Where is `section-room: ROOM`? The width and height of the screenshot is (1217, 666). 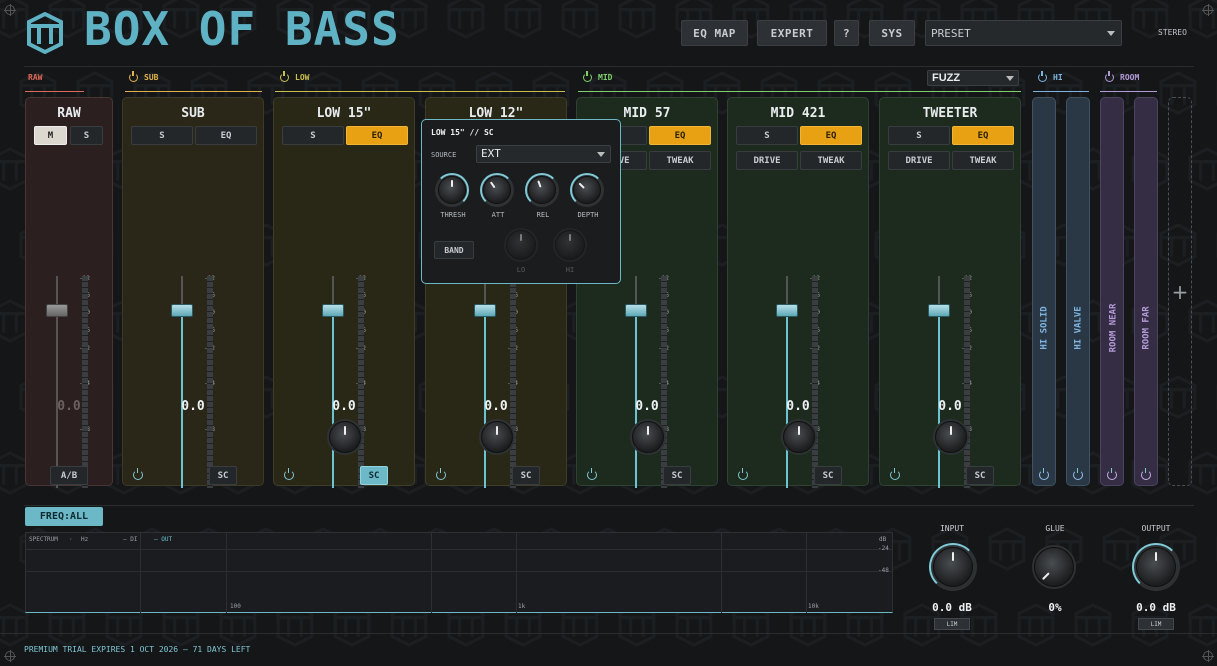 section-room: ROOM is located at coordinates (1128, 81).